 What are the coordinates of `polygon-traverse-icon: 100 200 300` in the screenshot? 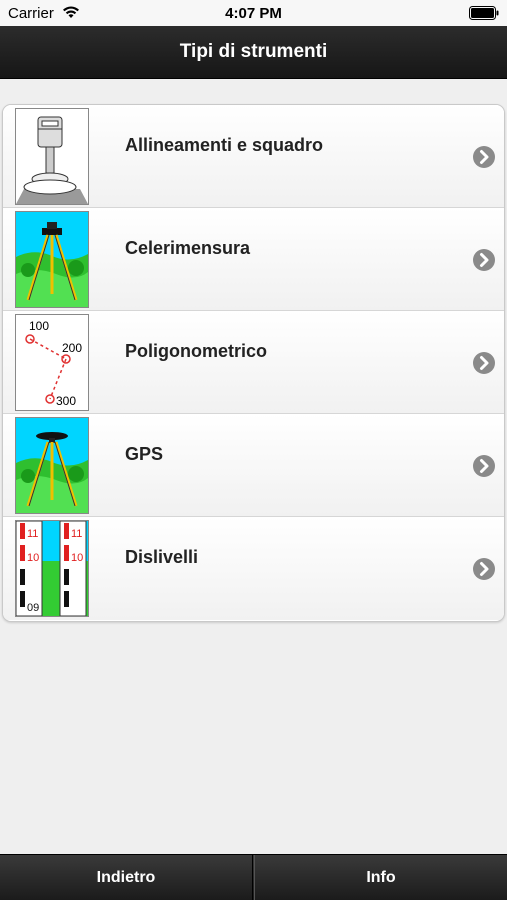 It's located at (52, 362).